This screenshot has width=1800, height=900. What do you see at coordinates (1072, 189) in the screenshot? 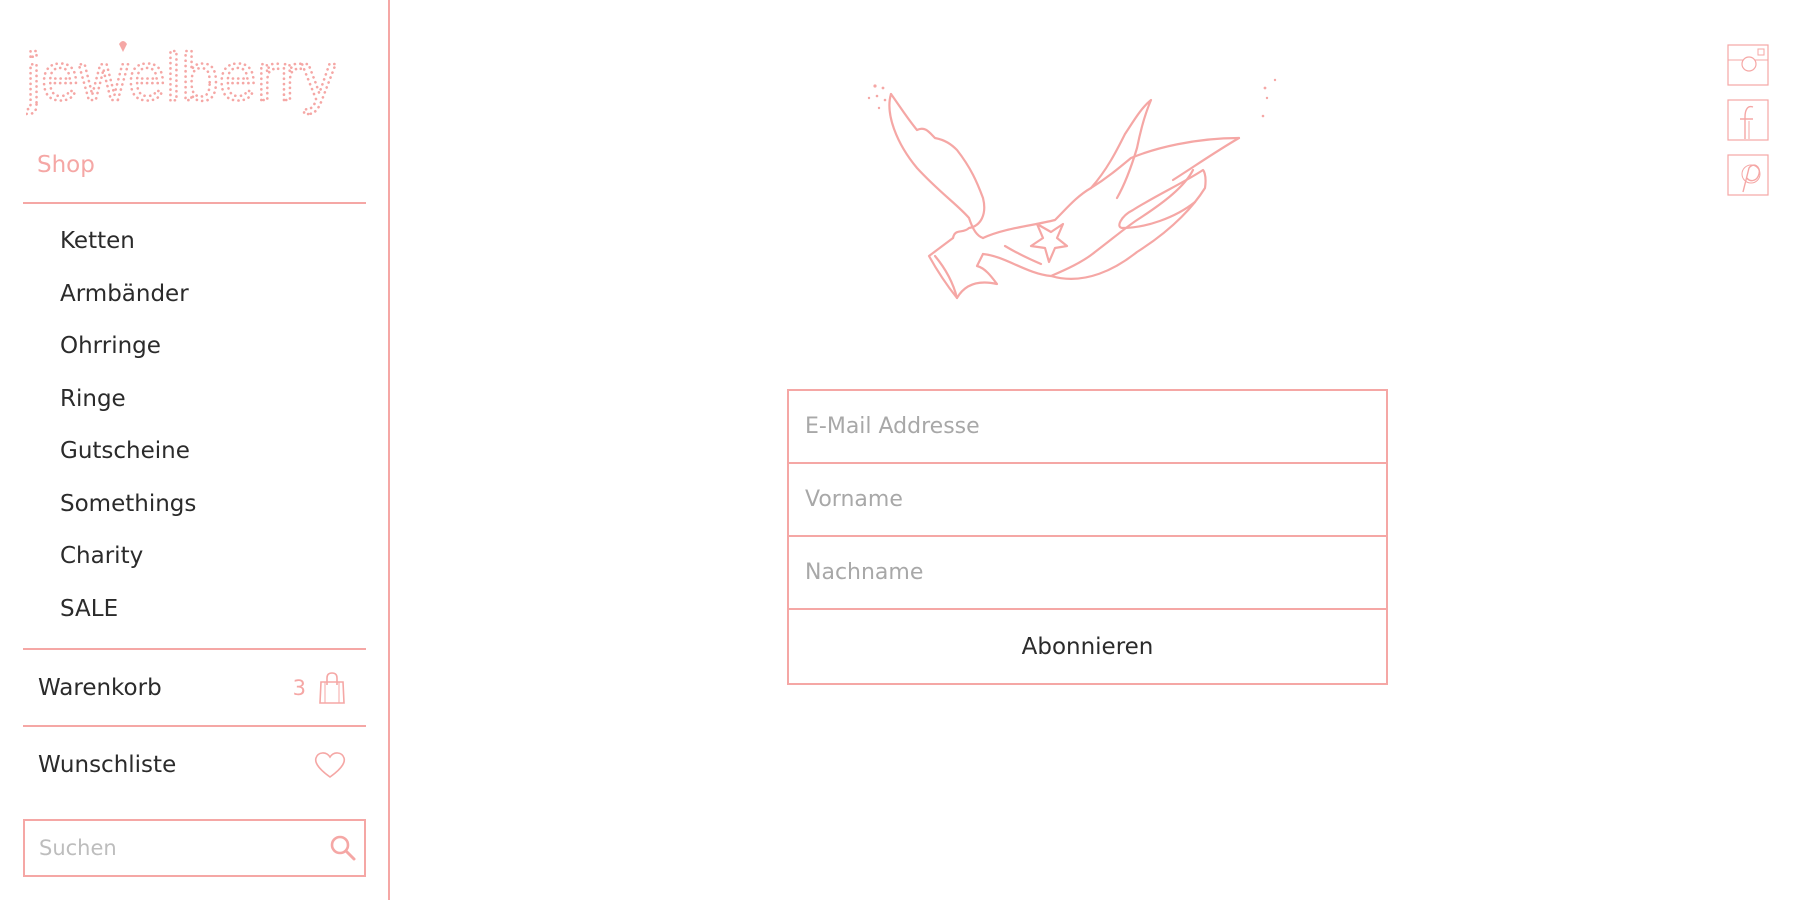
I see `swallow-bird-illustration` at bounding box center [1072, 189].